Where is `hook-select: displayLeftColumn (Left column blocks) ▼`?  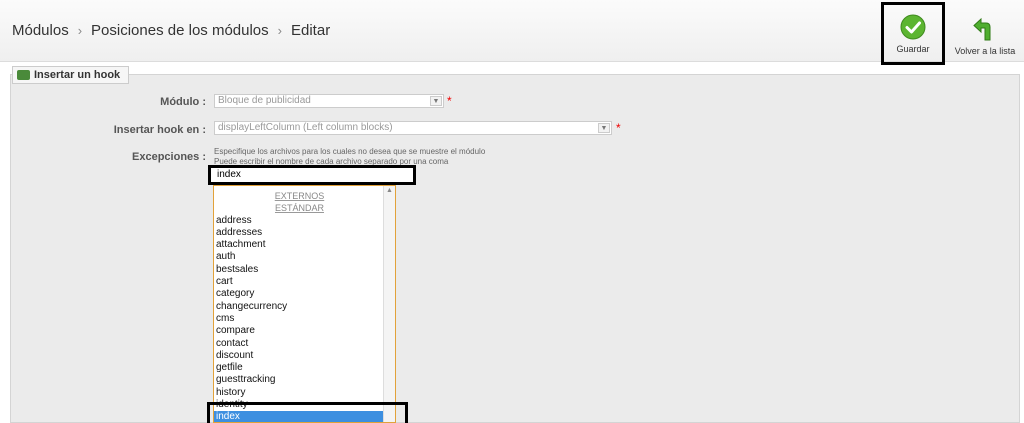 hook-select: displayLeftColumn (Left column blocks) ▼ is located at coordinates (413, 128).